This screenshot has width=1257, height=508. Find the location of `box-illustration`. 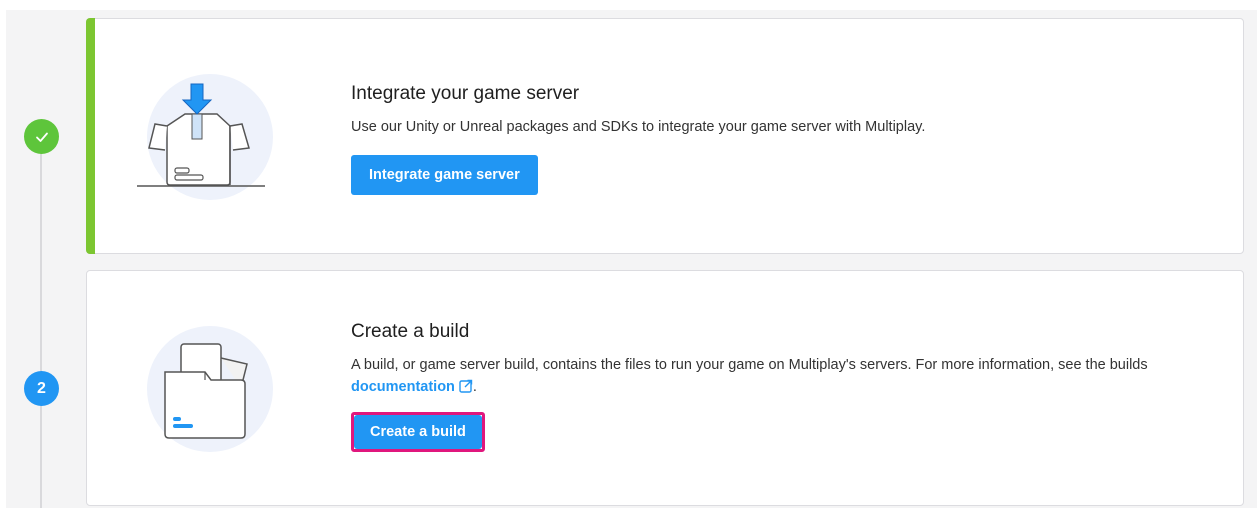

box-illustration is located at coordinates (205, 137).